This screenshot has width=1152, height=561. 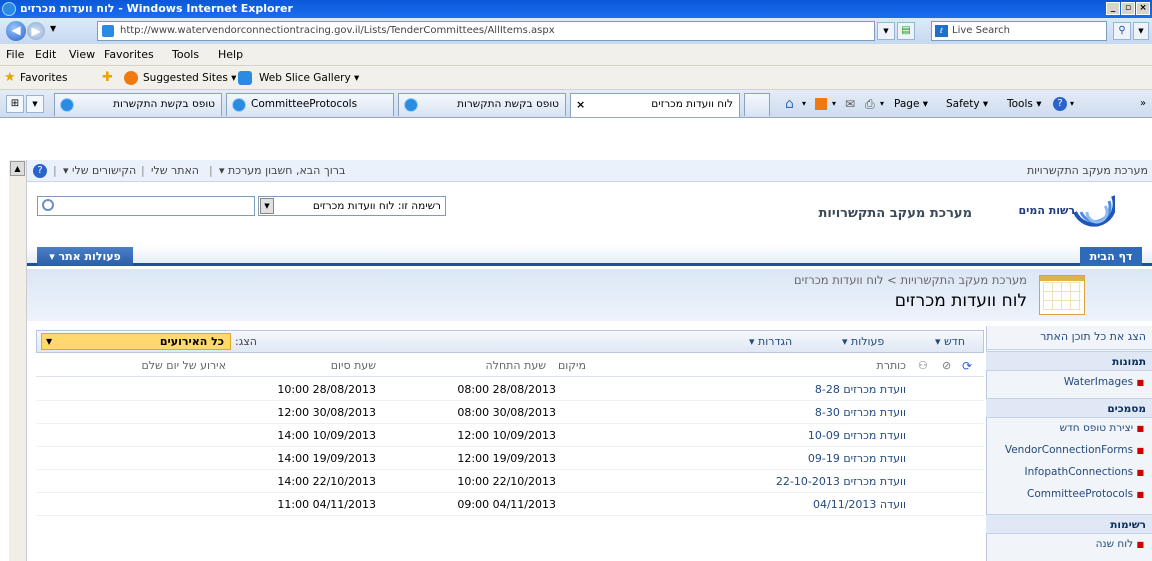 What do you see at coordinates (310, 104) in the screenshot?
I see `tab-committee-protocols: CommitteeProtocols` at bounding box center [310, 104].